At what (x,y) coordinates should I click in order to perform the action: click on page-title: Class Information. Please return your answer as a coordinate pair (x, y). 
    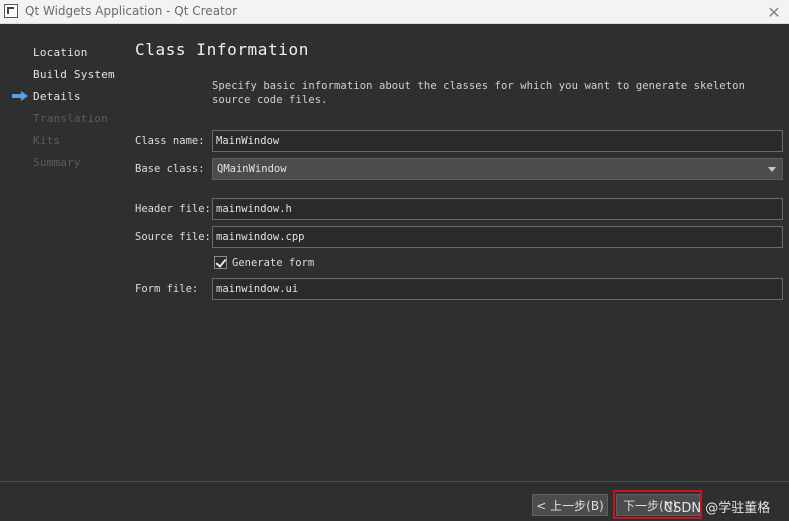
    Looking at the image, I should click on (222, 49).